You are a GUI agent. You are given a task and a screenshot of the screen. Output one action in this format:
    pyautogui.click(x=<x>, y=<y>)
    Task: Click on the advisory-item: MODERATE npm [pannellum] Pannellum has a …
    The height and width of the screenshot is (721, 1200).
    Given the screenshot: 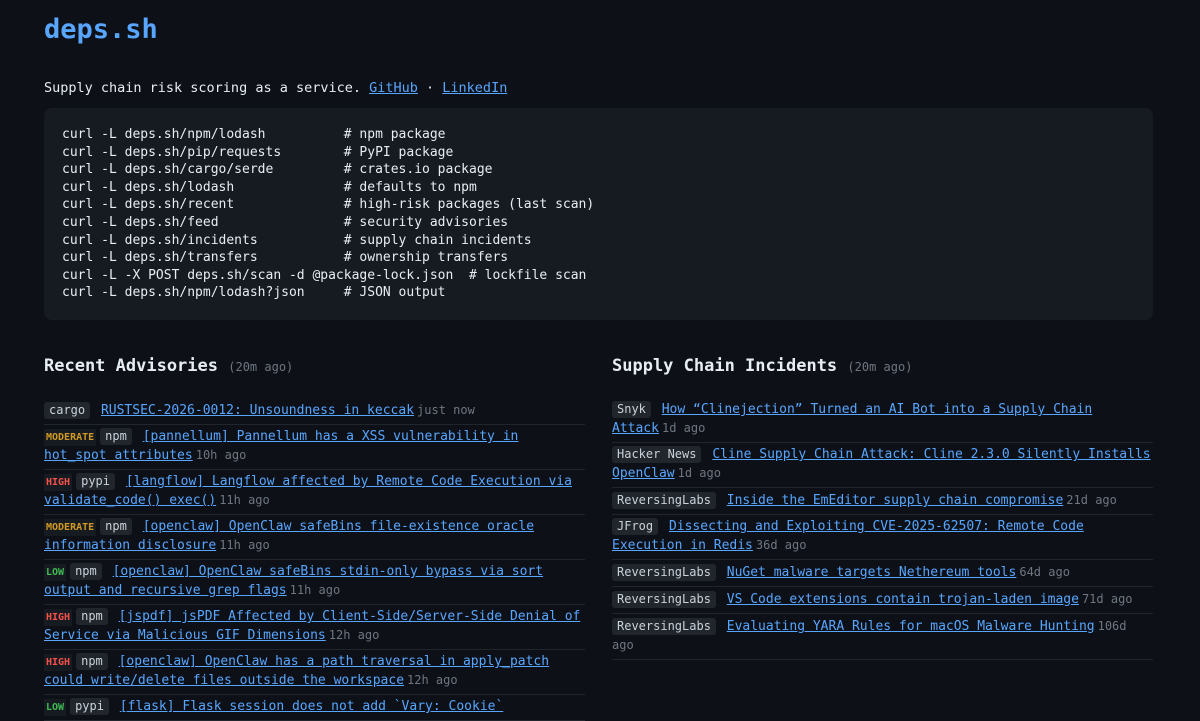 What is the action you would take?
    pyautogui.click(x=314, y=447)
    